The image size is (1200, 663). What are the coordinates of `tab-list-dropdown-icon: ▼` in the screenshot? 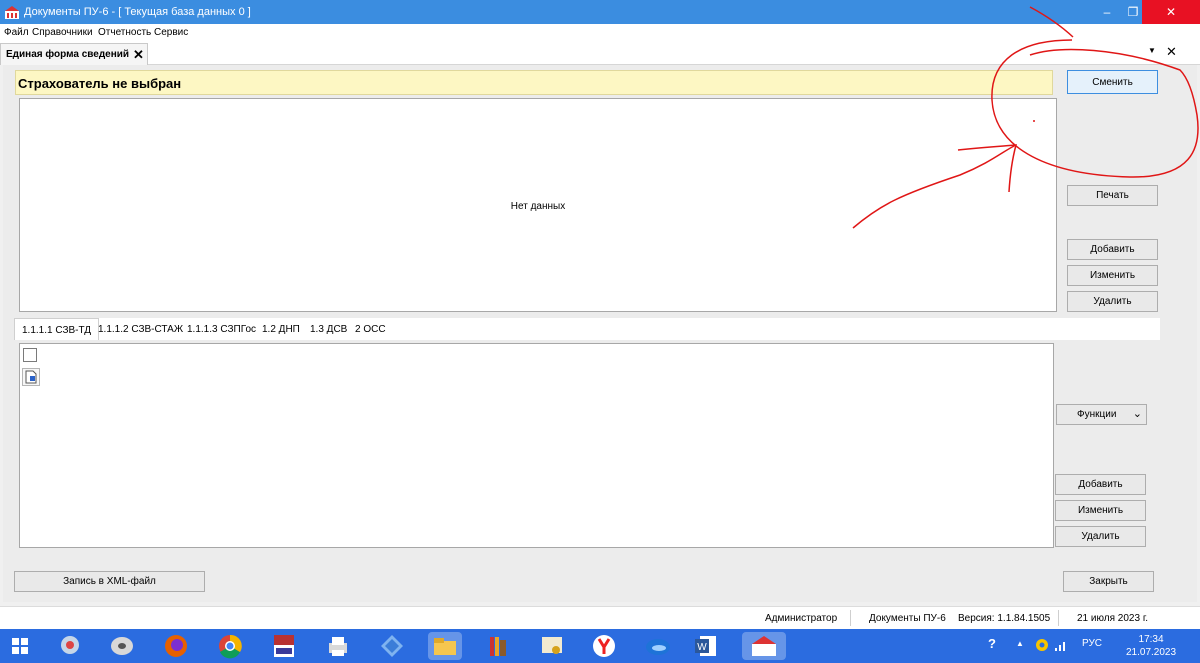 It's located at (1152, 50).